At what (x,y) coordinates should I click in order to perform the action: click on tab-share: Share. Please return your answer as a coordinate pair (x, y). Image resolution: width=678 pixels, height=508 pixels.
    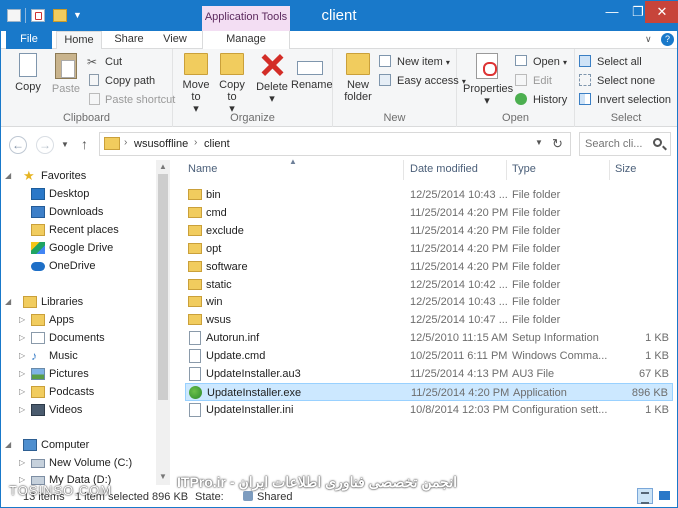
    Looking at the image, I should click on (129, 40).